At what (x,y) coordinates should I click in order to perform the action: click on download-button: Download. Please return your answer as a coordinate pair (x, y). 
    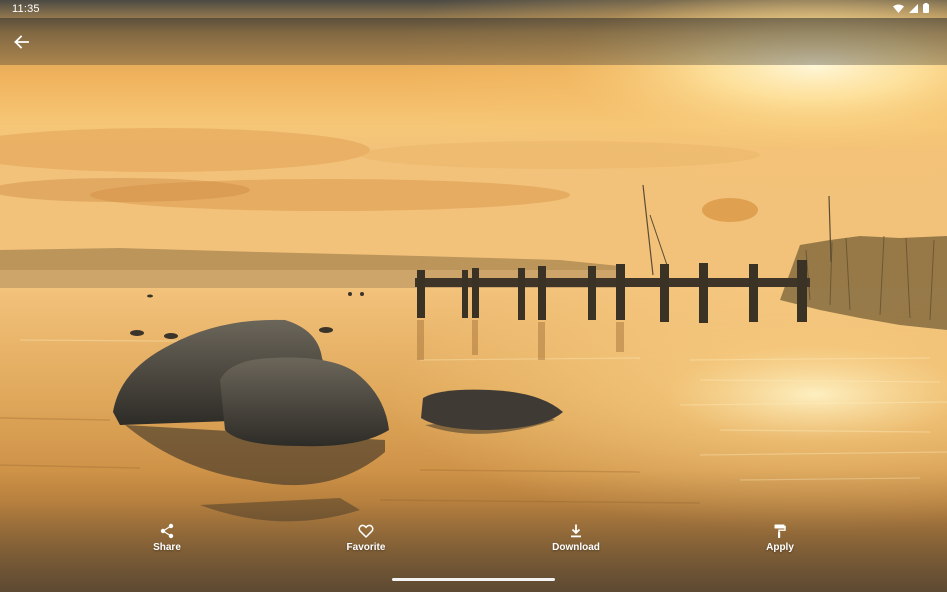
    Looking at the image, I should click on (576, 538).